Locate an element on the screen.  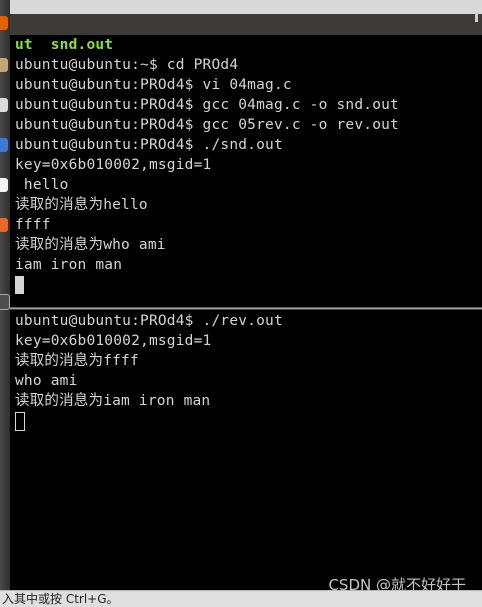
terminal-line: hello is located at coordinates (42, 185).